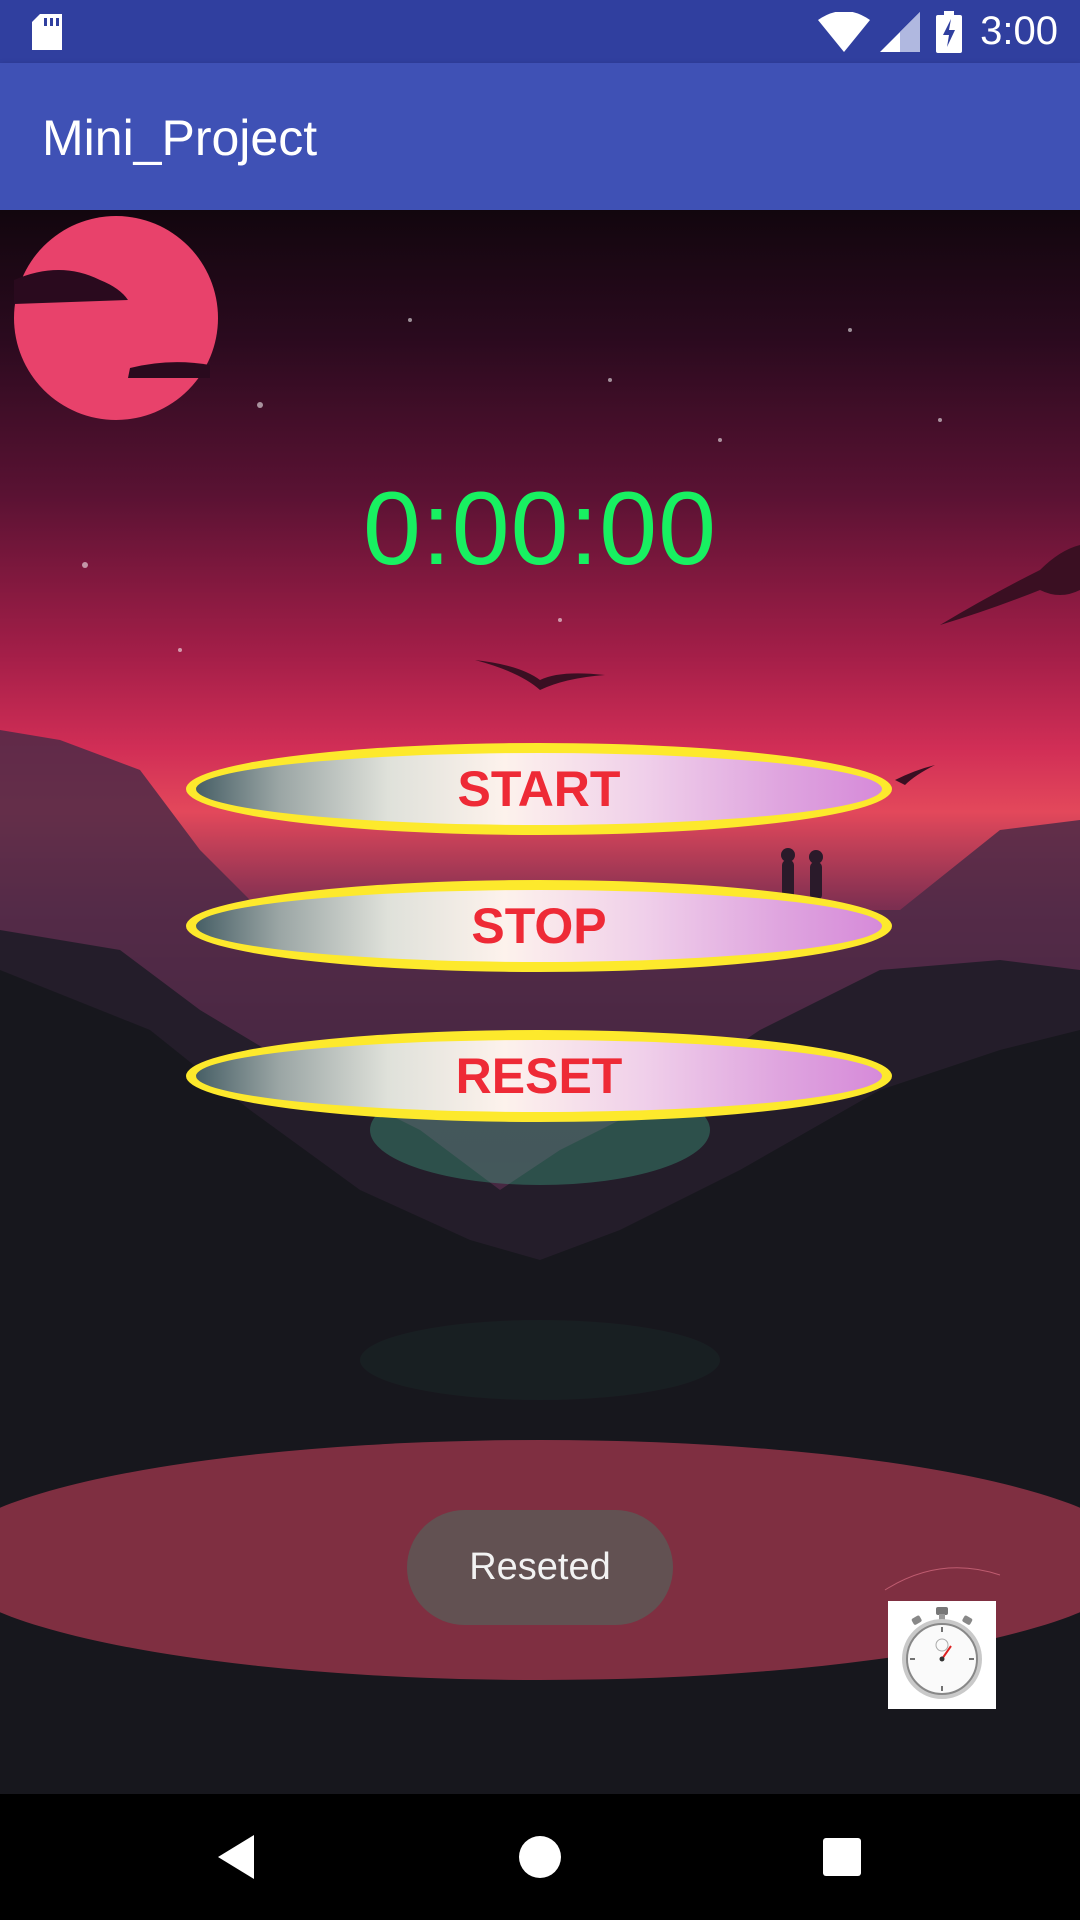  What do you see at coordinates (540, 529) in the screenshot?
I see `timer-display: 0:00:00` at bounding box center [540, 529].